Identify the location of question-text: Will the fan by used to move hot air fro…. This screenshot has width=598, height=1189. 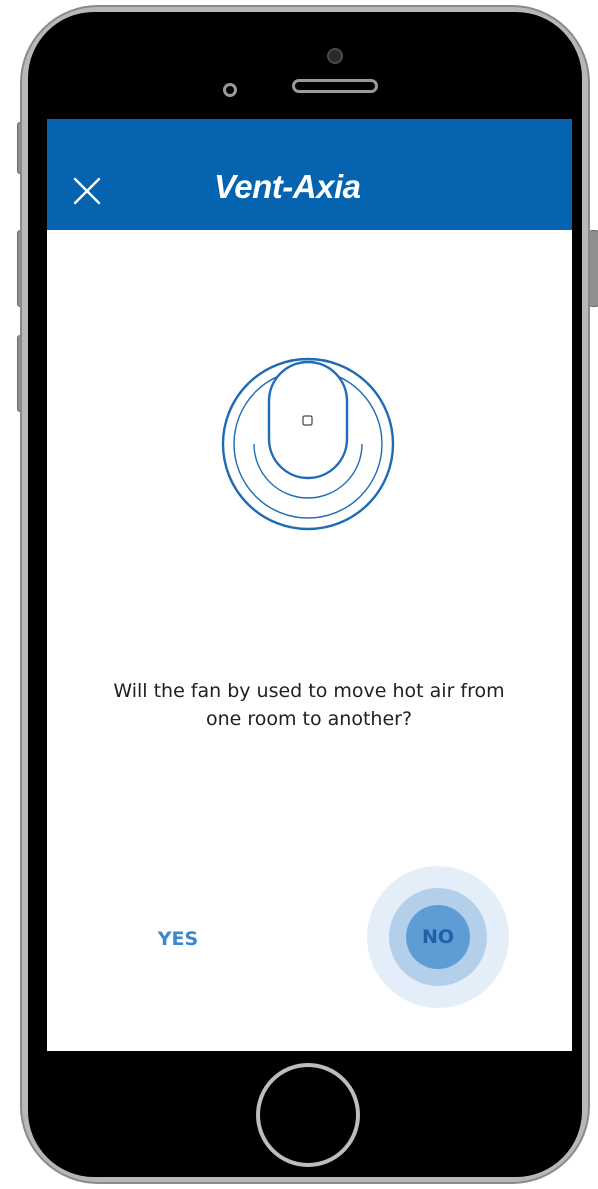
(309, 705).